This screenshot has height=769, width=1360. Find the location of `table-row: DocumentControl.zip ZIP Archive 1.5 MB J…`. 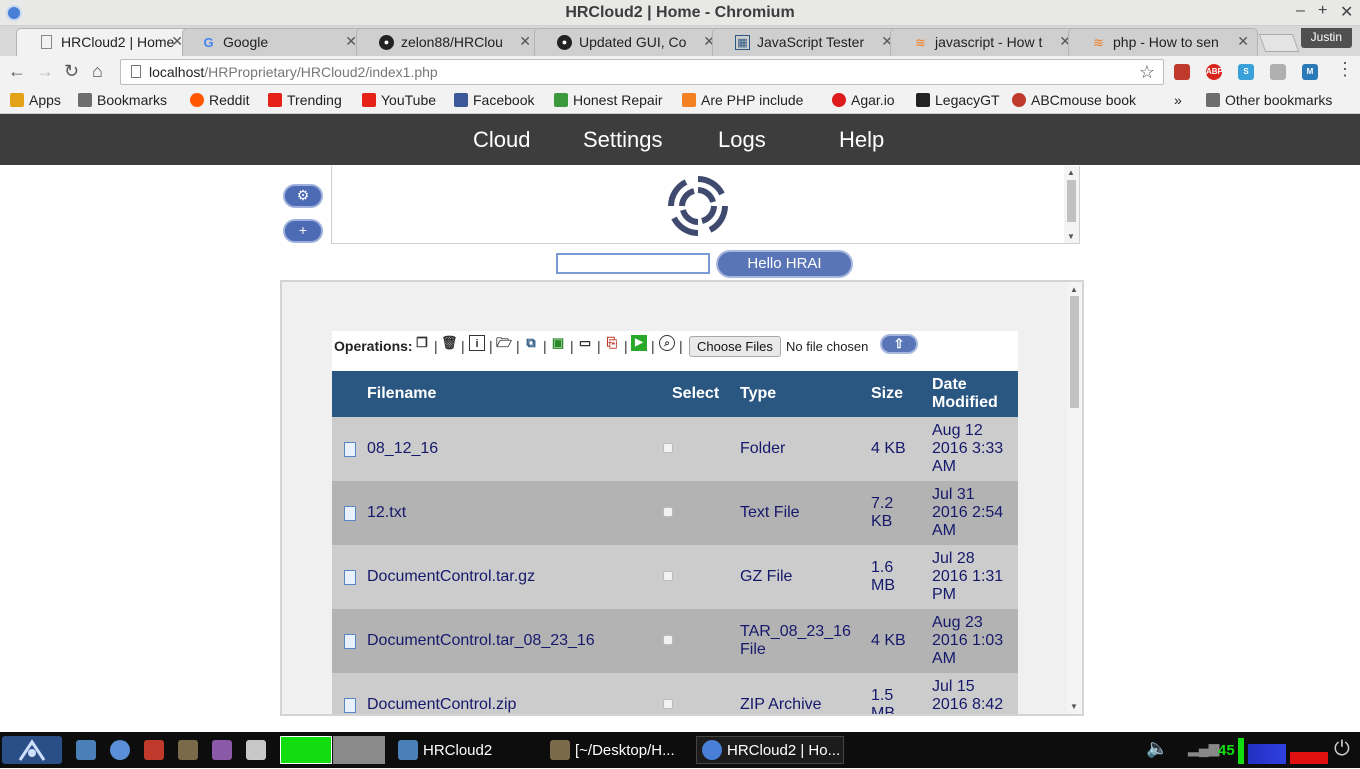

table-row: DocumentControl.zip ZIP Archive 1.5 MB J… is located at coordinates (675, 693).